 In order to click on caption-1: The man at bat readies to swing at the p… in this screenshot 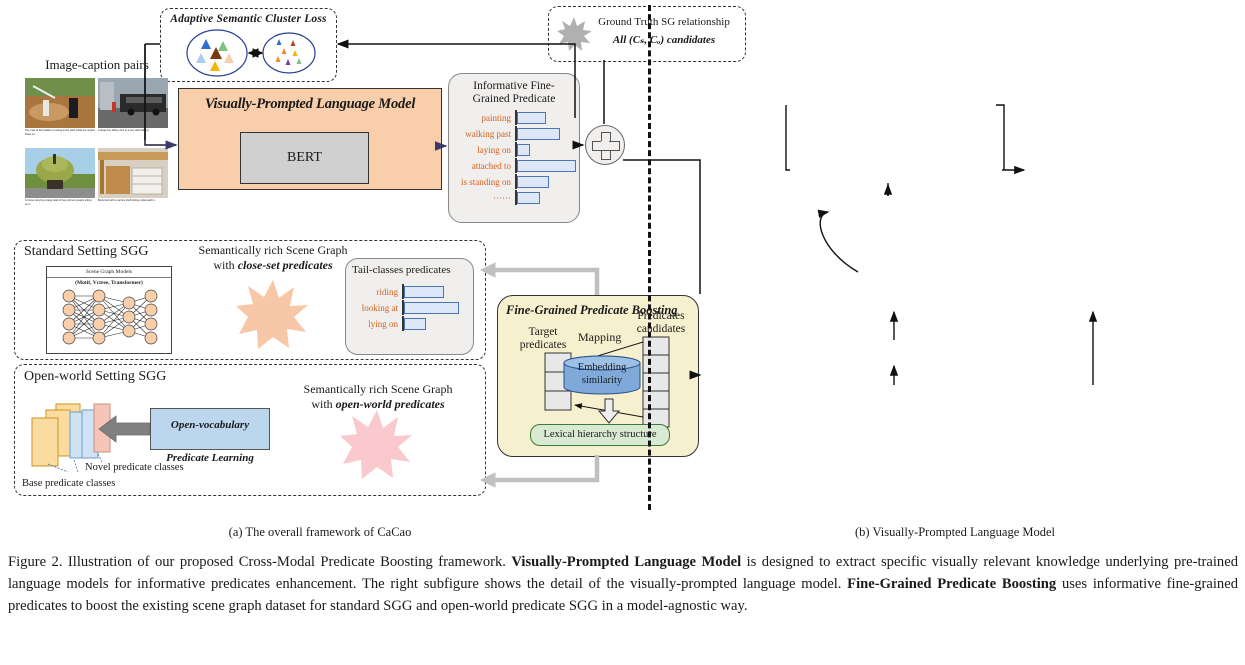, I will do `click(60, 132)`.